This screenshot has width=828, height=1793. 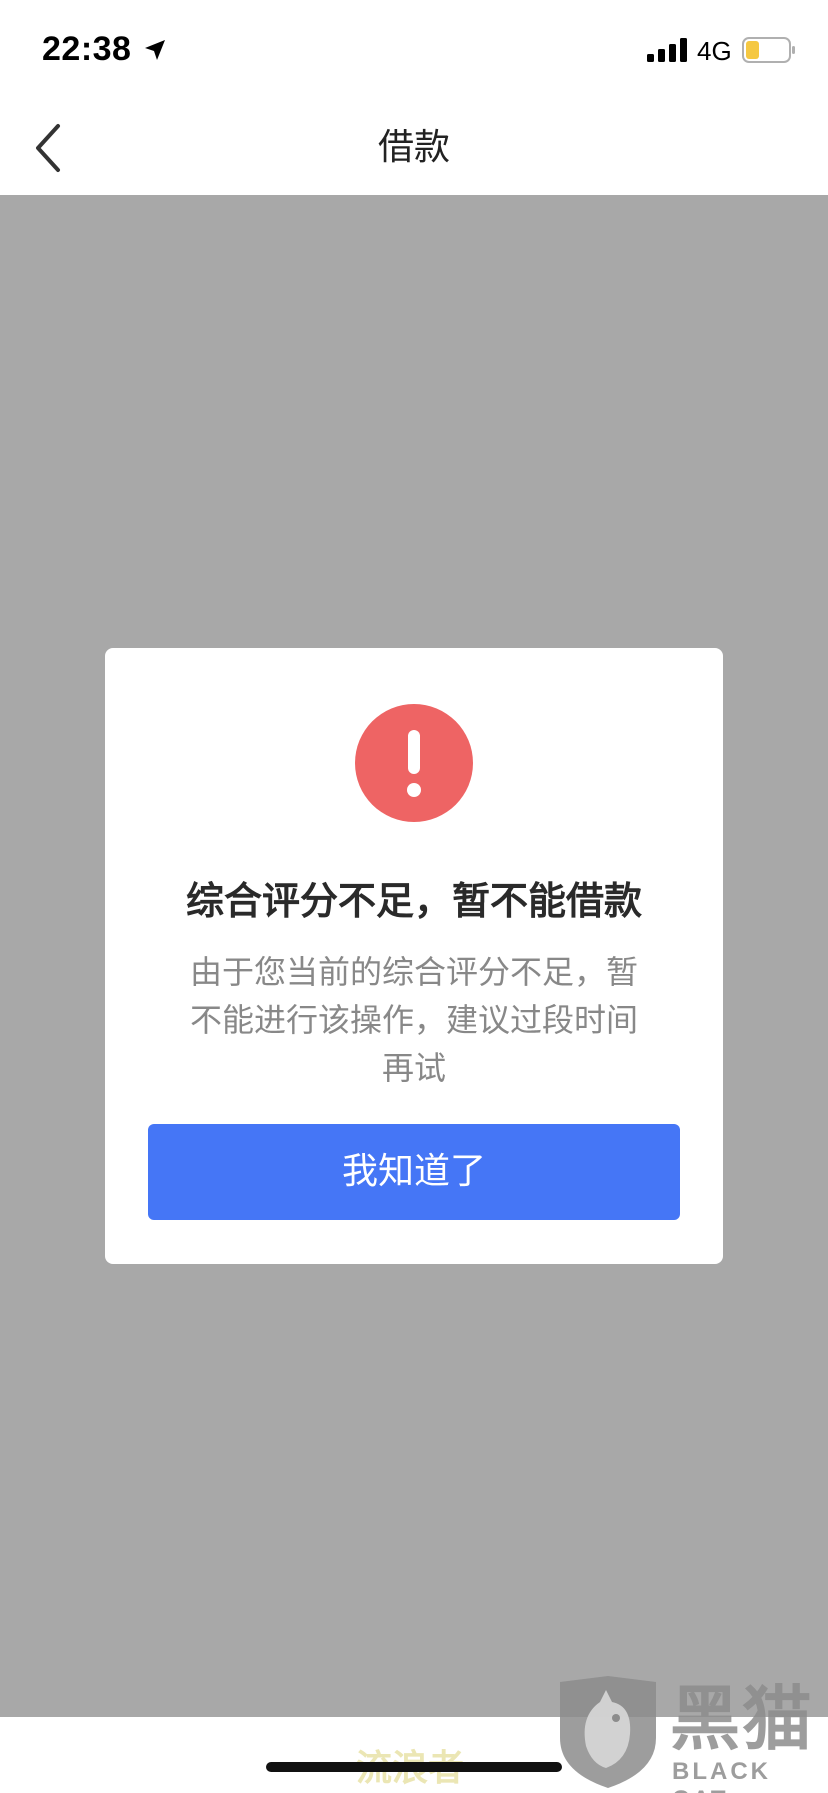 I want to click on dialog-message: 由于您当前的综合评分不足，暂 不能进行该操作，建议过段时间 再试, so click(x=414, y=1020).